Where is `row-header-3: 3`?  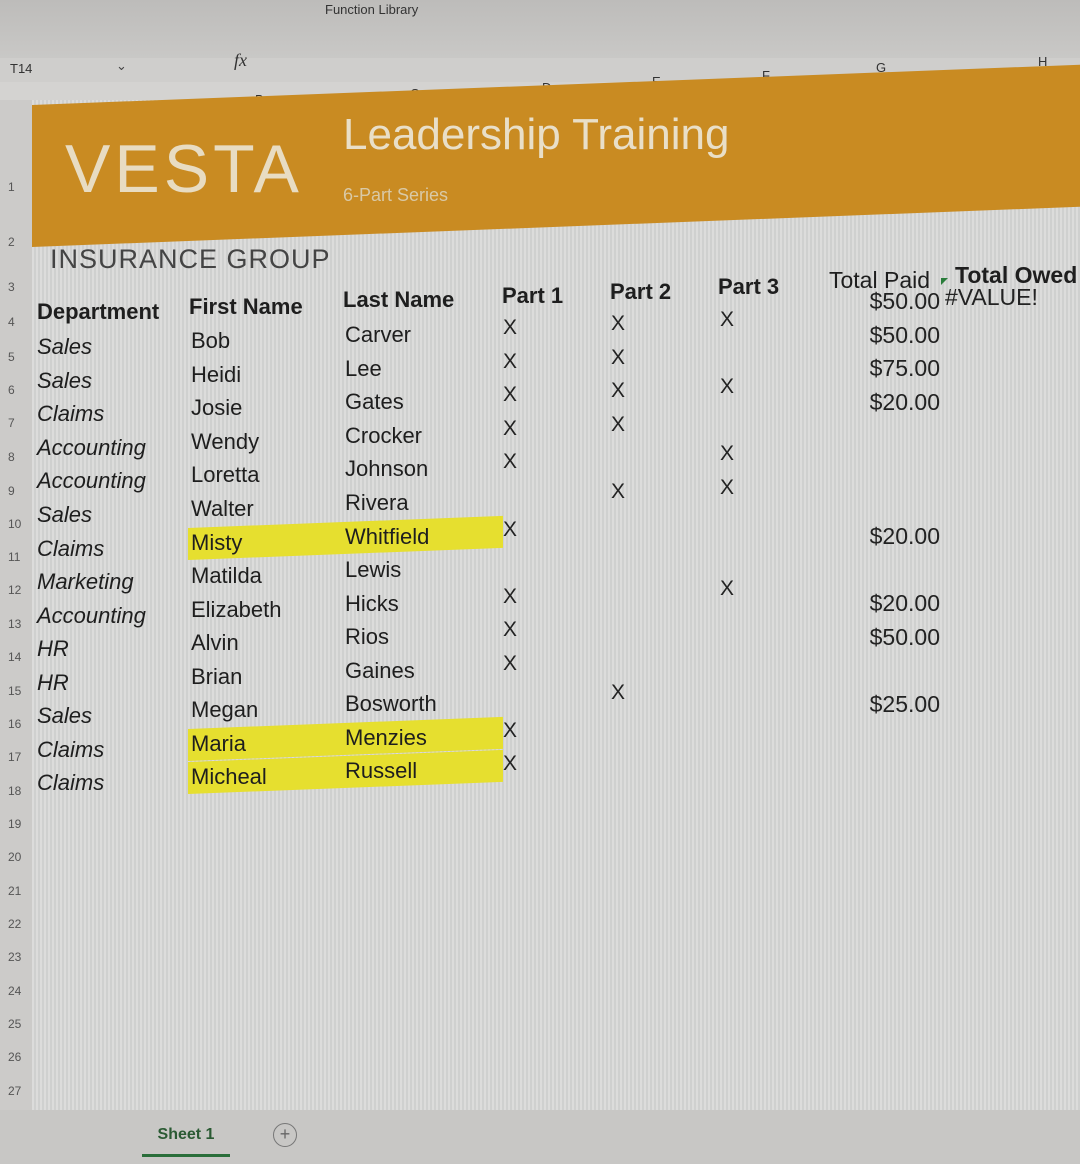 row-header-3: 3 is located at coordinates (11, 287).